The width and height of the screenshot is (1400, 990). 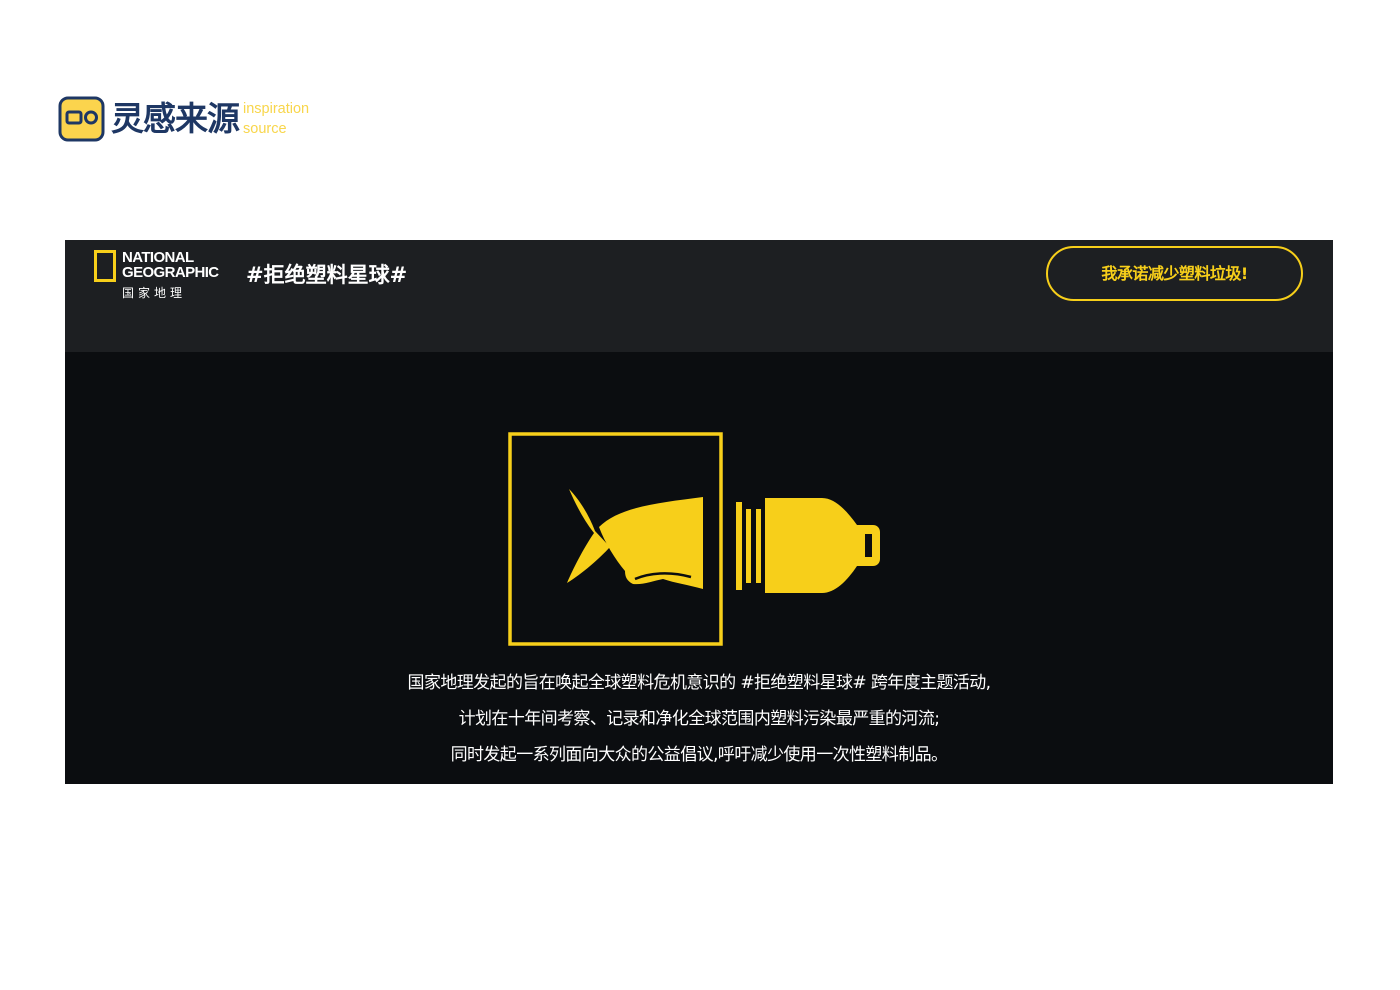 What do you see at coordinates (81, 119) in the screenshot?
I see `brand-logo-icon` at bounding box center [81, 119].